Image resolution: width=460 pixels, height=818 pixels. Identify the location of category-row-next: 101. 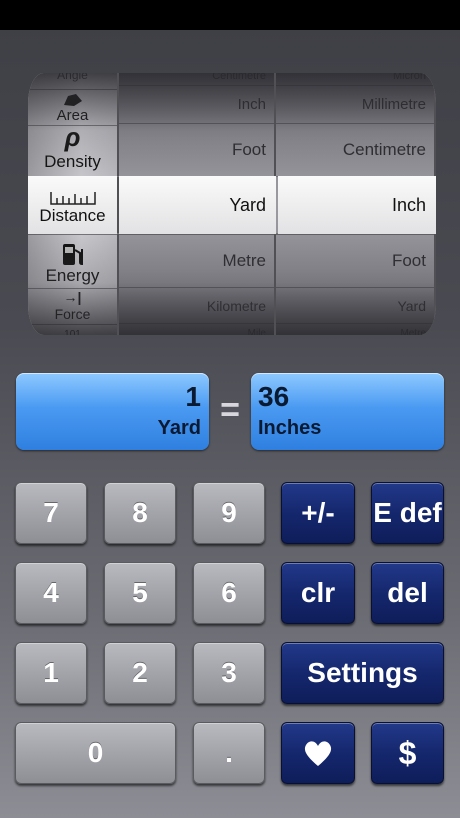
(72, 329).